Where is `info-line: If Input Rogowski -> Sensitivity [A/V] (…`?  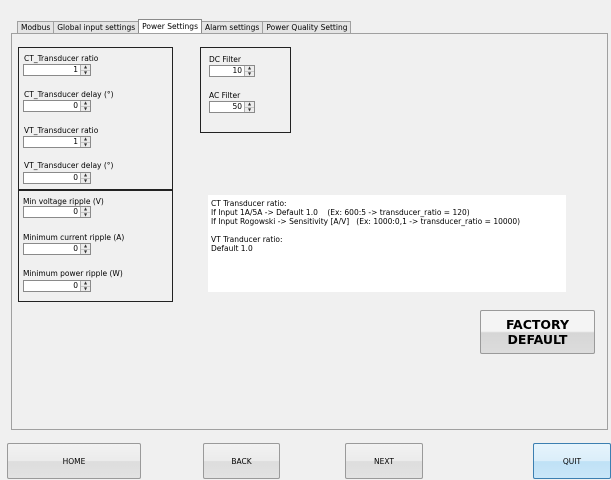
info-line: If Input Rogowski -> Sensitivity [A/V] (… is located at coordinates (366, 221).